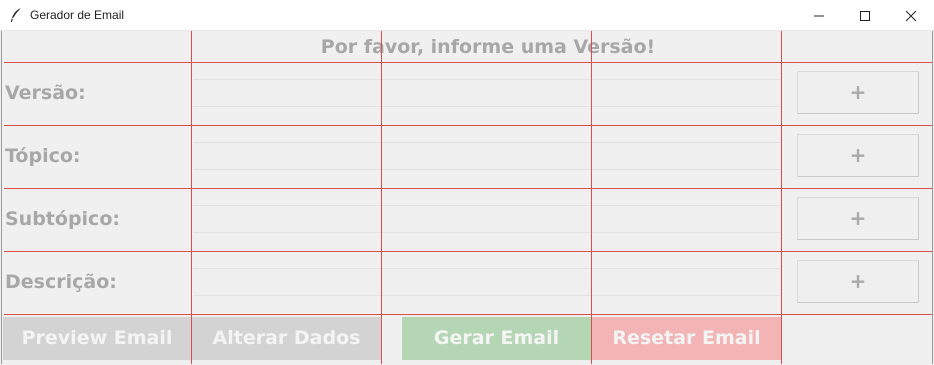  Describe the element at coordinates (16, 14) in the screenshot. I see `feather-icon` at that location.